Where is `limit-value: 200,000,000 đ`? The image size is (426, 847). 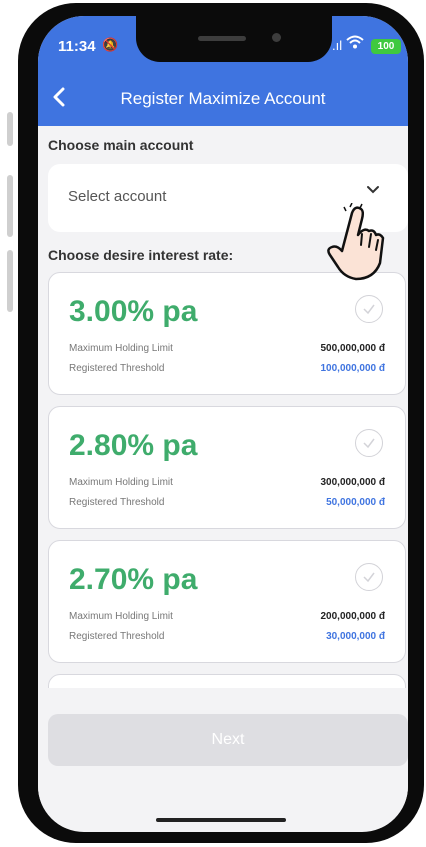
limit-value: 200,000,000 đ is located at coordinates (353, 616).